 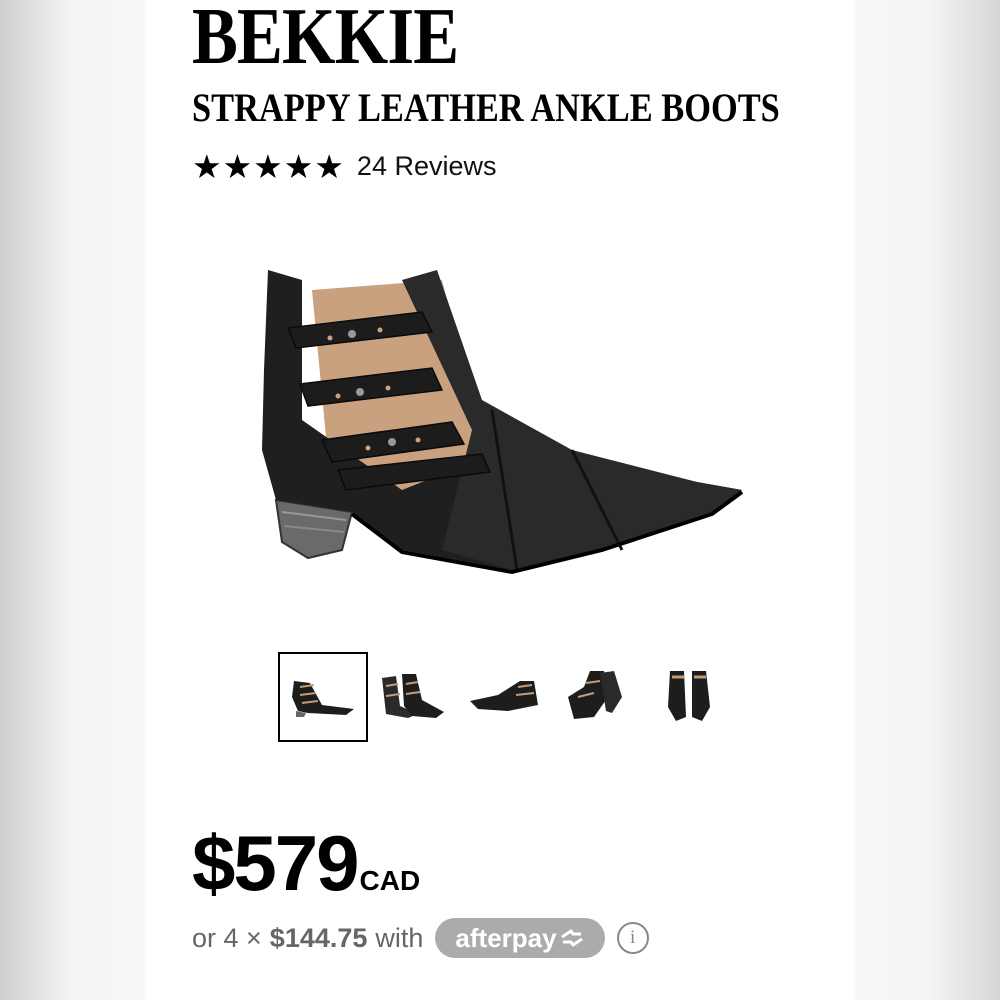 What do you see at coordinates (506, 937) in the screenshot?
I see `afterpay-label: afterpay` at bounding box center [506, 937].